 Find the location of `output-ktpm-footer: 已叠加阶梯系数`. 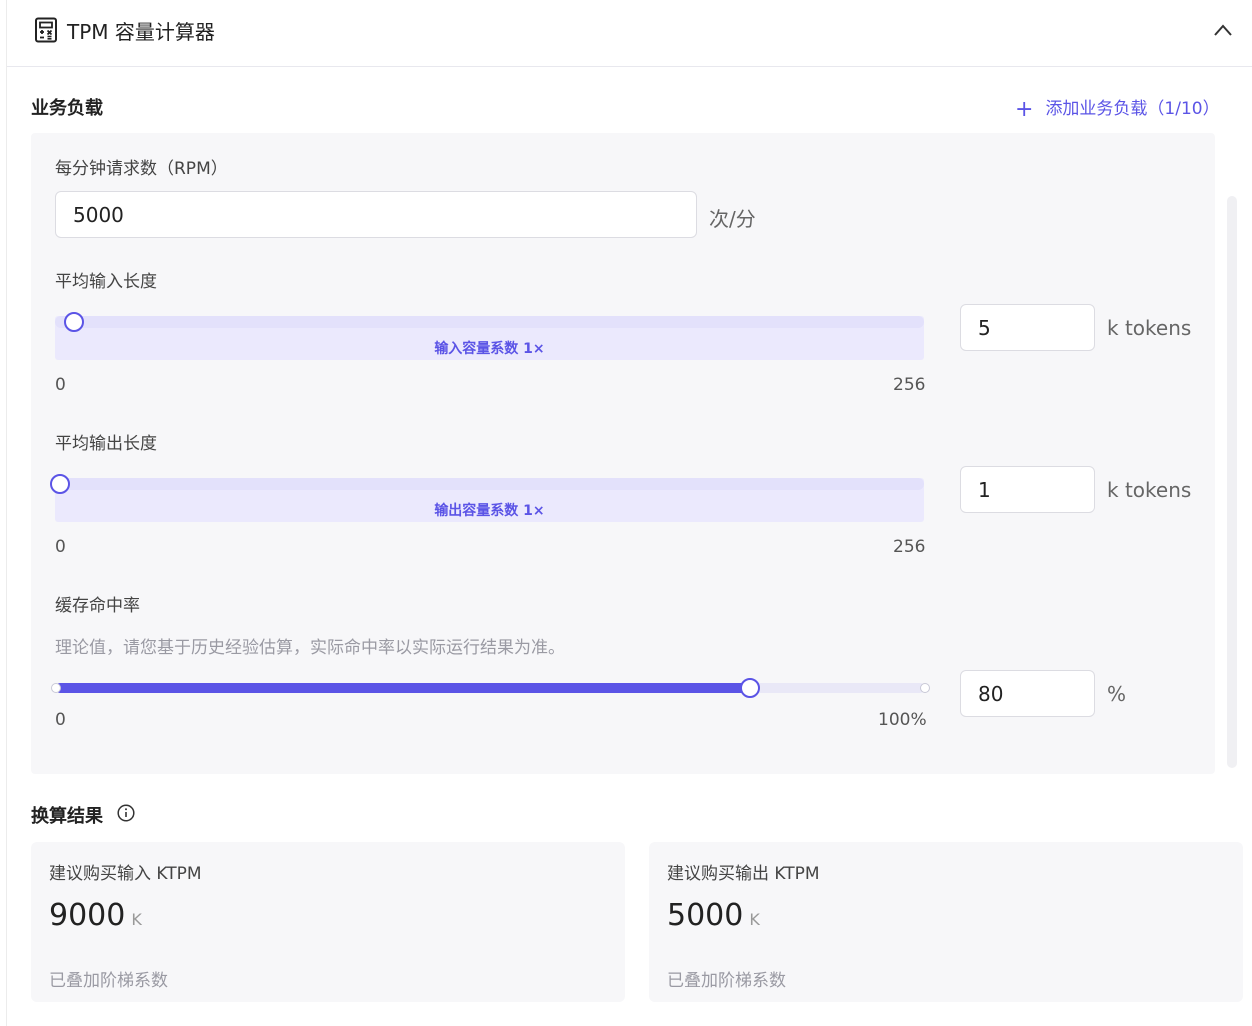

output-ktpm-footer: 已叠加阶梯系数 is located at coordinates (726, 981).